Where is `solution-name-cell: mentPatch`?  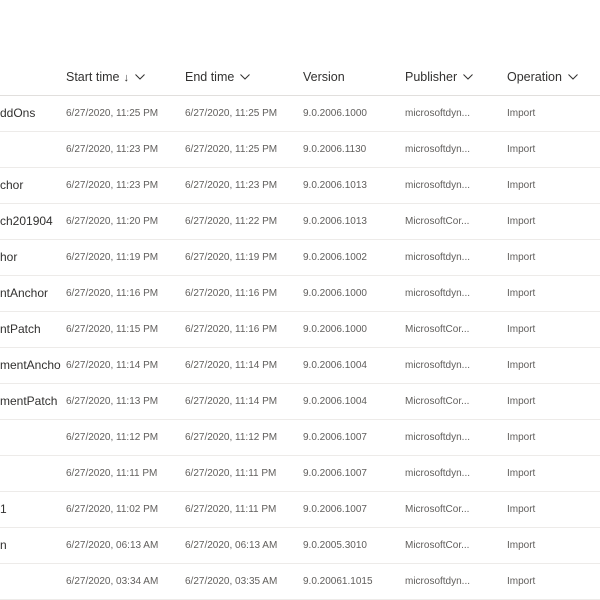
solution-name-cell: mentPatch is located at coordinates (31, 401).